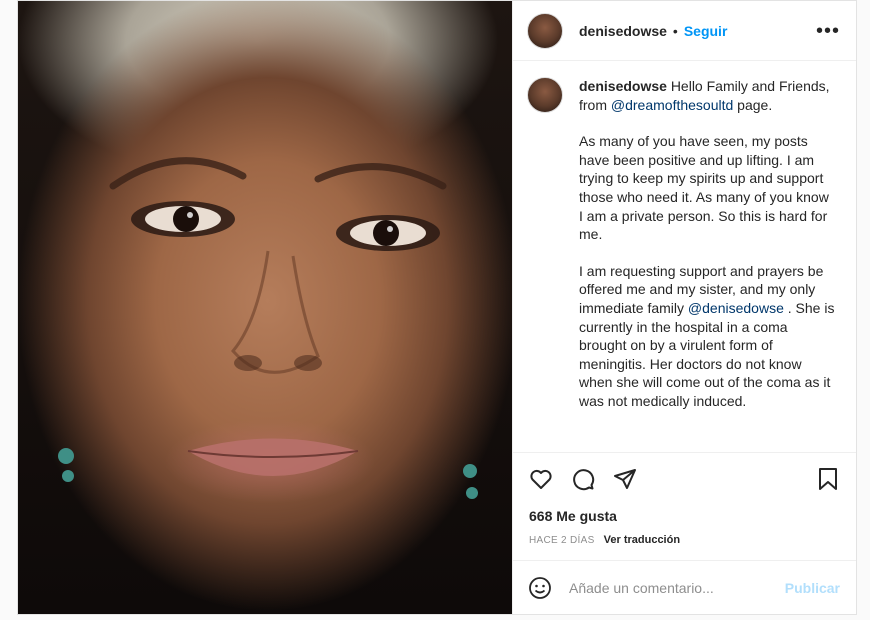 The image size is (870, 620). I want to click on action-bar, so click(684, 478).